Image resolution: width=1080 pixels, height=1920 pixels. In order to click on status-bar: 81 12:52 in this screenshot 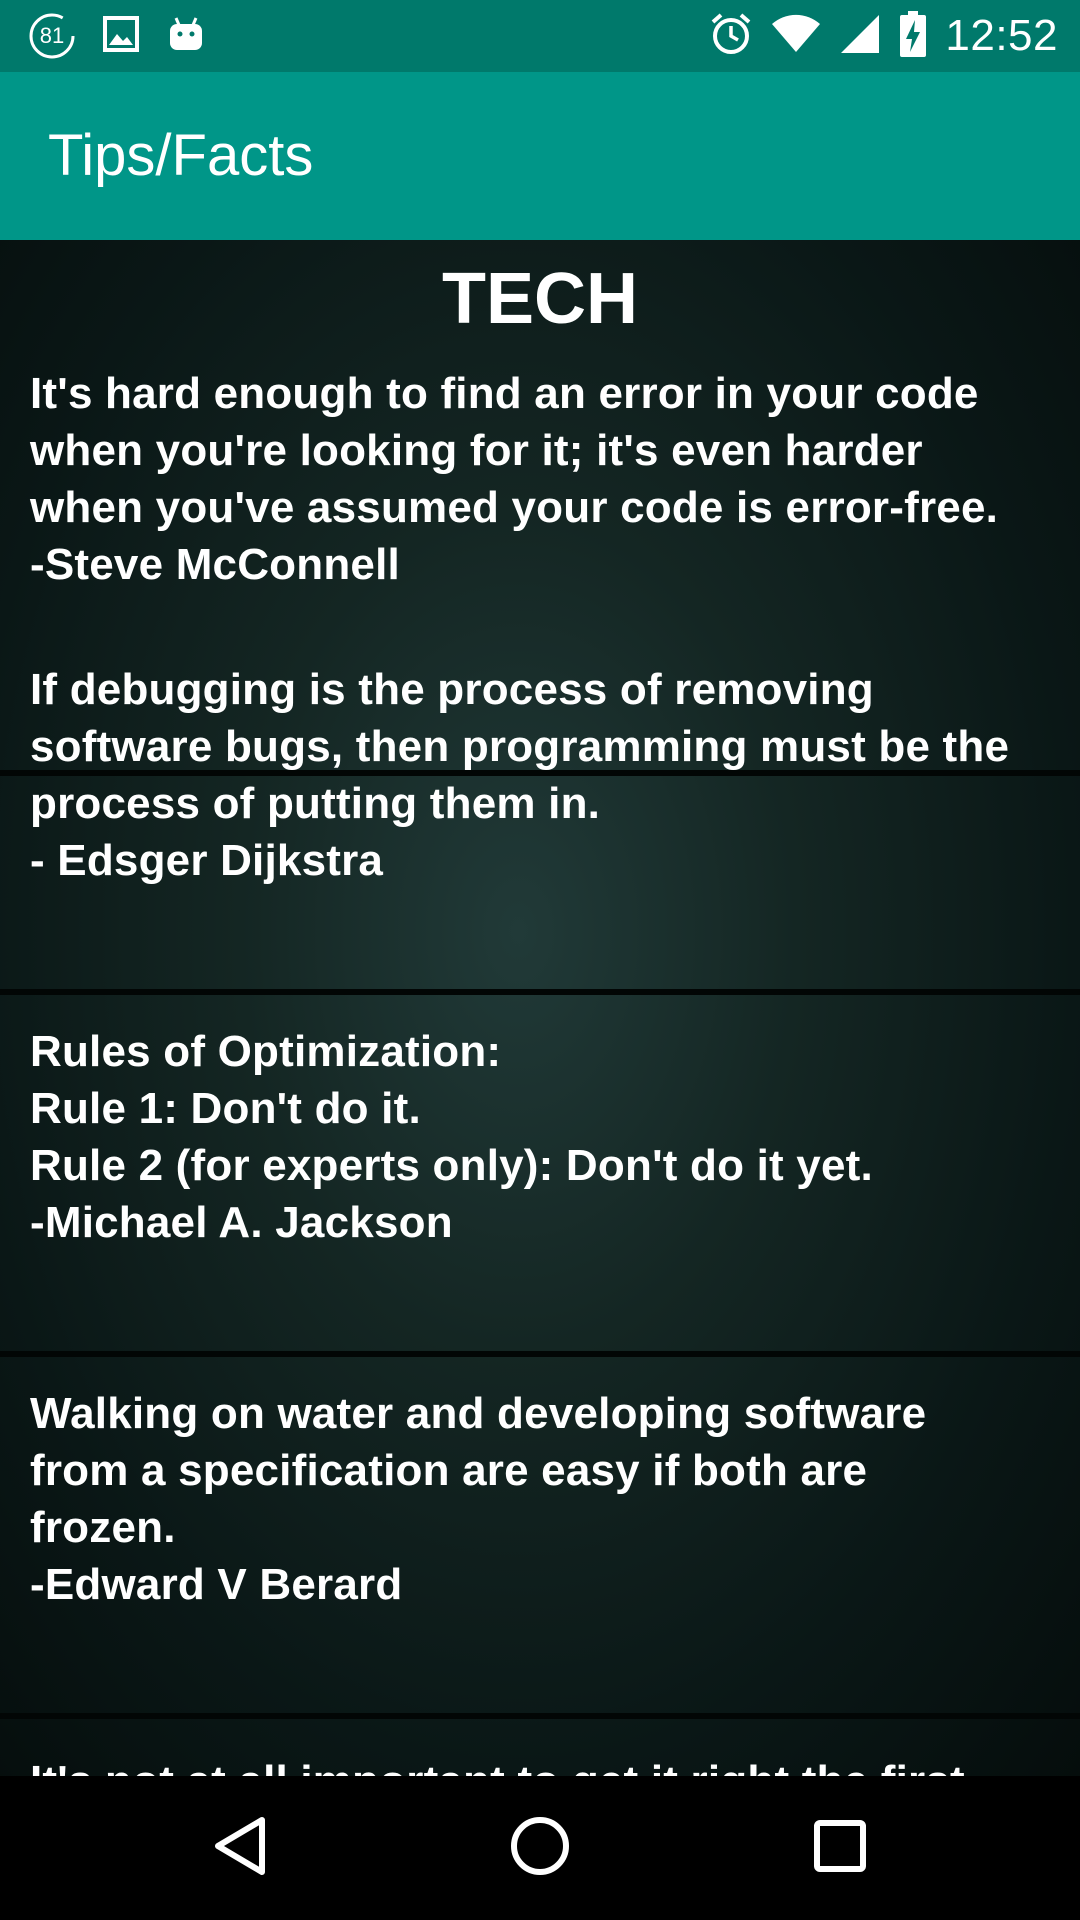, I will do `click(540, 36)`.